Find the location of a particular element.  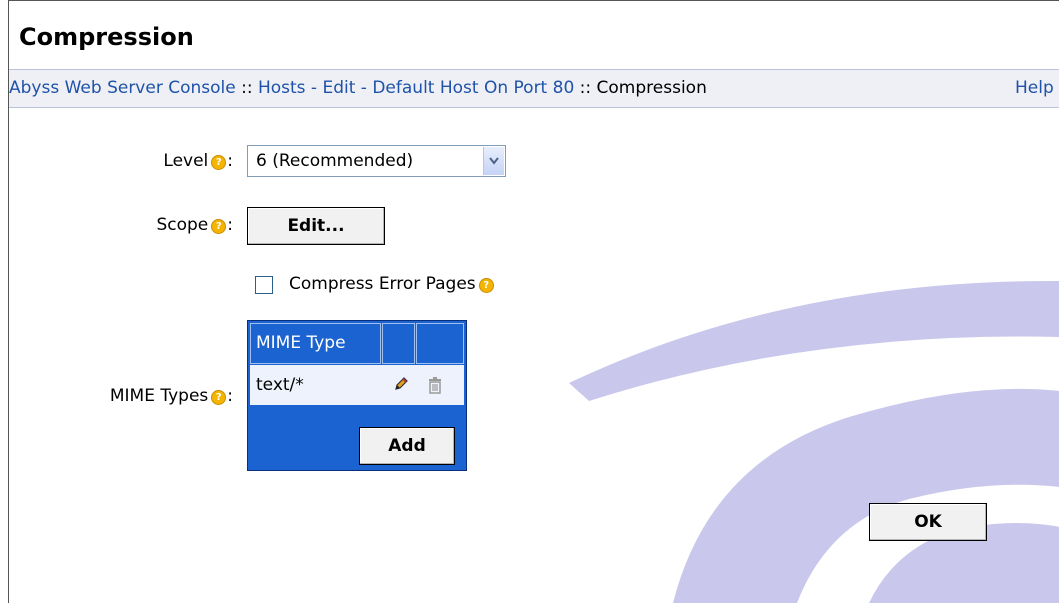

scope-label-row: Scope?: is located at coordinates (176, 225).